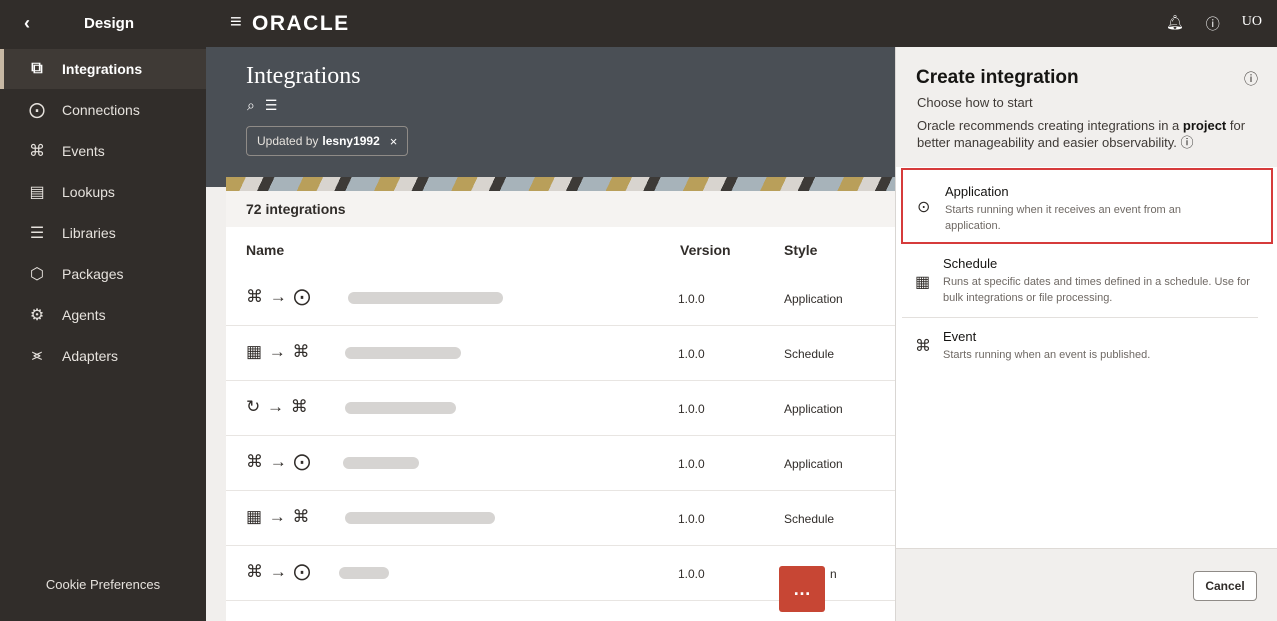  Describe the element at coordinates (970, 263) in the screenshot. I see `option-title: Schedule` at that location.